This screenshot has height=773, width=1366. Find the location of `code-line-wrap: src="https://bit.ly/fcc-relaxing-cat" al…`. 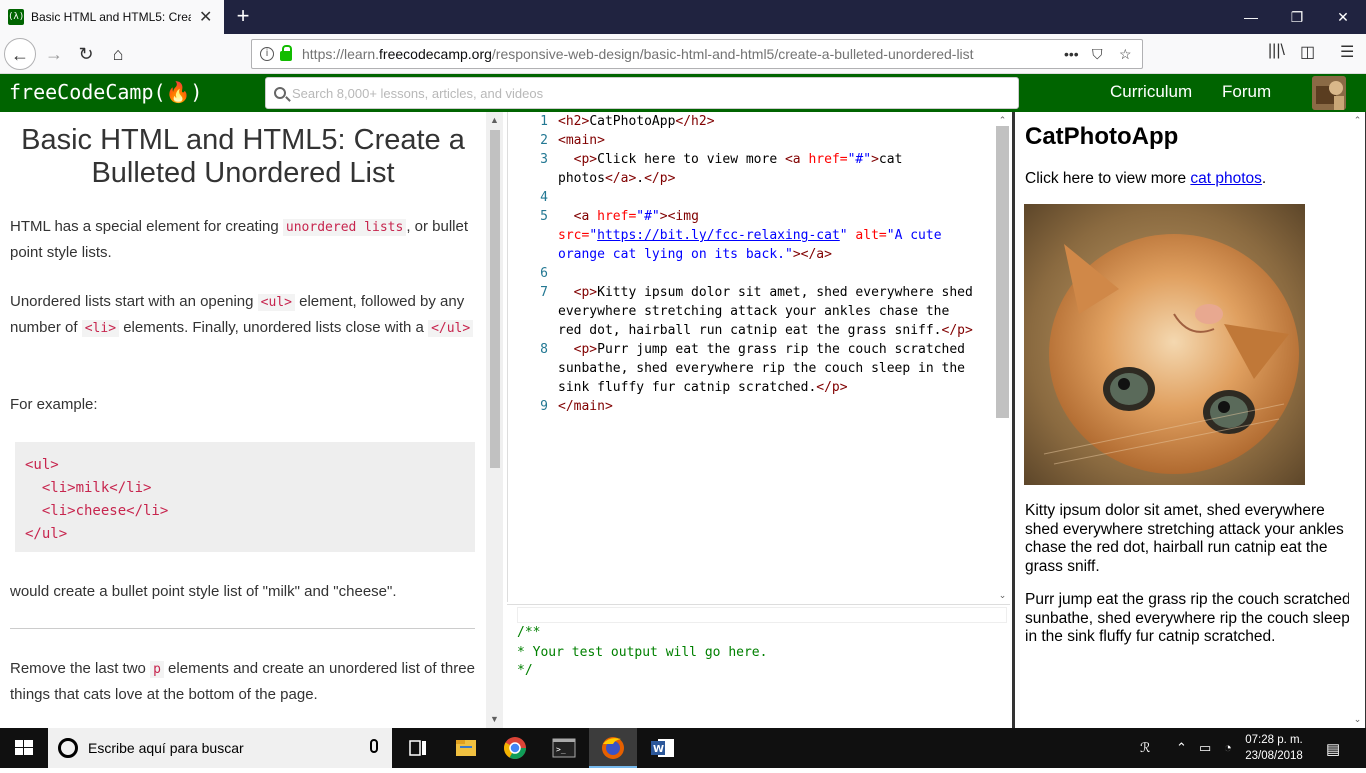

code-line-wrap: src="https://bit.ly/fcc-relaxing-cat" al… is located at coordinates (750, 235).